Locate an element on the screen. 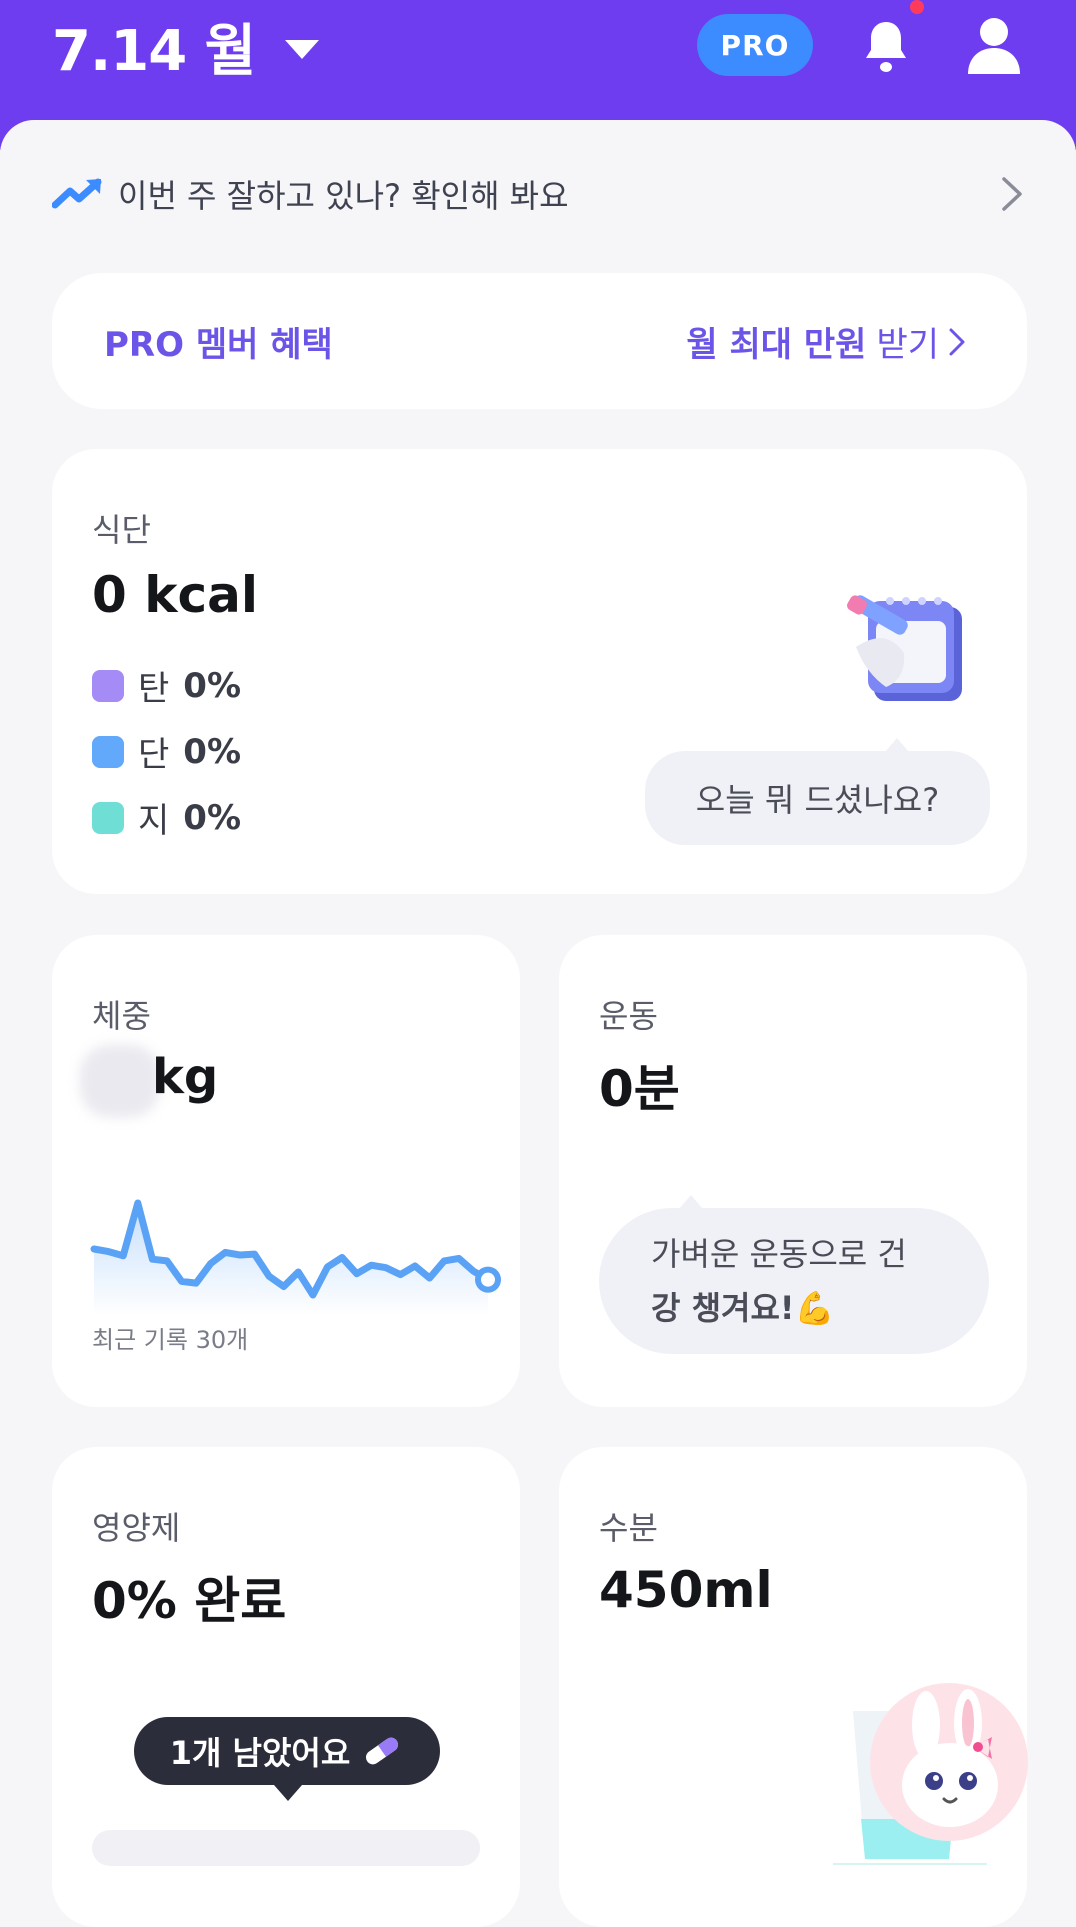 This screenshot has width=1076, height=1927. pro-benefit-banner: PRO 멤버 혜택 월 최대 만원 받기 is located at coordinates (539, 341).